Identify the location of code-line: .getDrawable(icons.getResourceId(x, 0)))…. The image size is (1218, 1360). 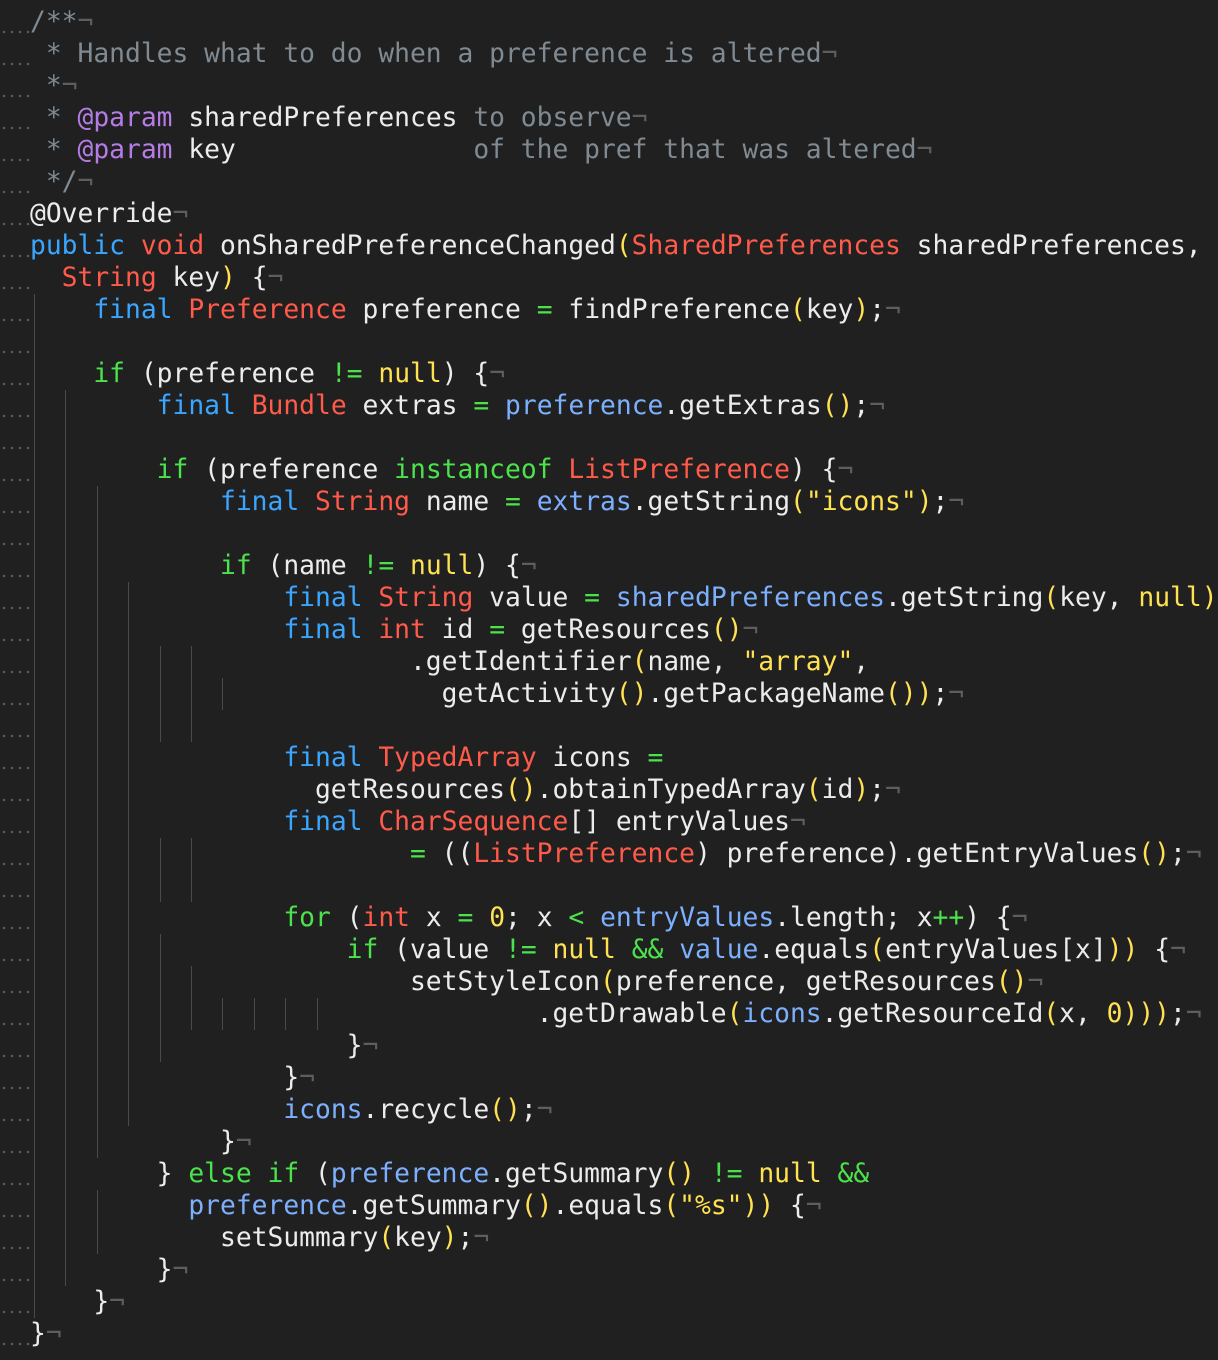
(609, 1014).